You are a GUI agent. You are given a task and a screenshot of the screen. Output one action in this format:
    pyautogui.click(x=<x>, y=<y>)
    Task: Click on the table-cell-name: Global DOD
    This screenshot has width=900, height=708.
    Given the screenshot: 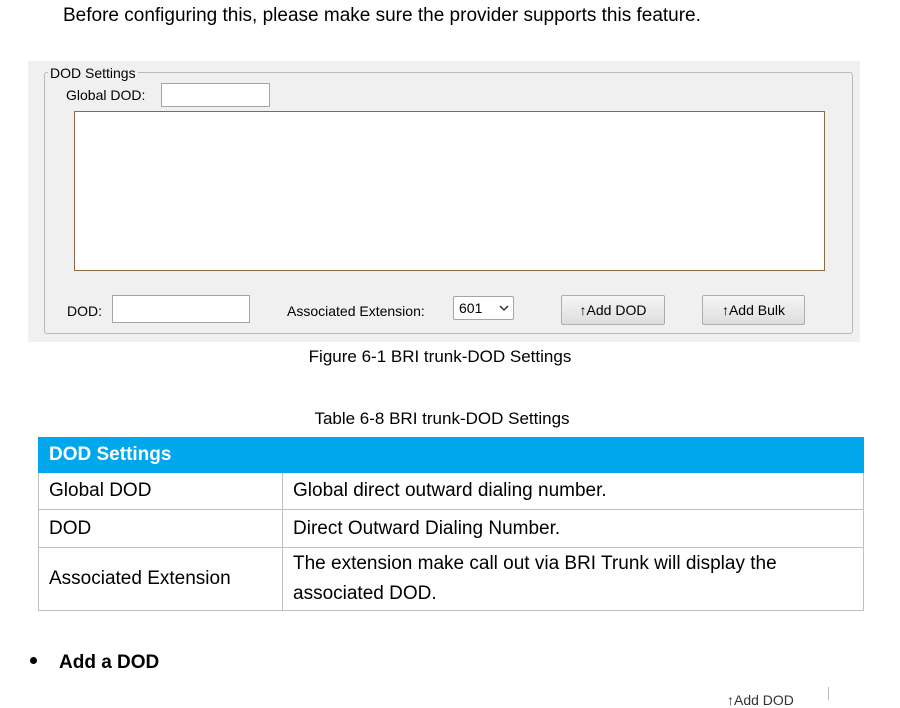 What is the action you would take?
    pyautogui.click(x=160, y=491)
    